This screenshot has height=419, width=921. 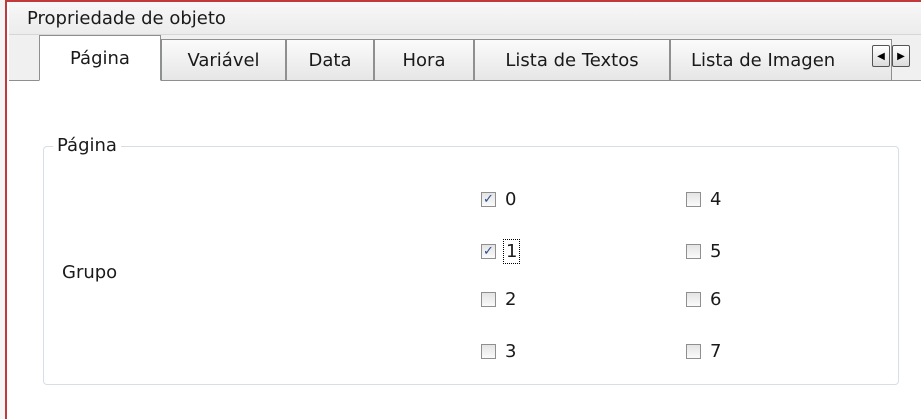 I want to click on checkbox-5: 5, so click(x=703, y=251).